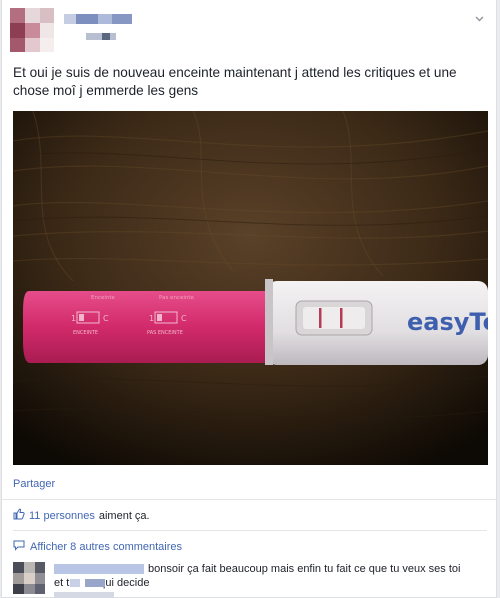 This screenshot has height=598, width=500. What do you see at coordinates (106, 547) in the screenshot?
I see `view-more-comments-label: Afficher 8 autres commentaires` at bounding box center [106, 547].